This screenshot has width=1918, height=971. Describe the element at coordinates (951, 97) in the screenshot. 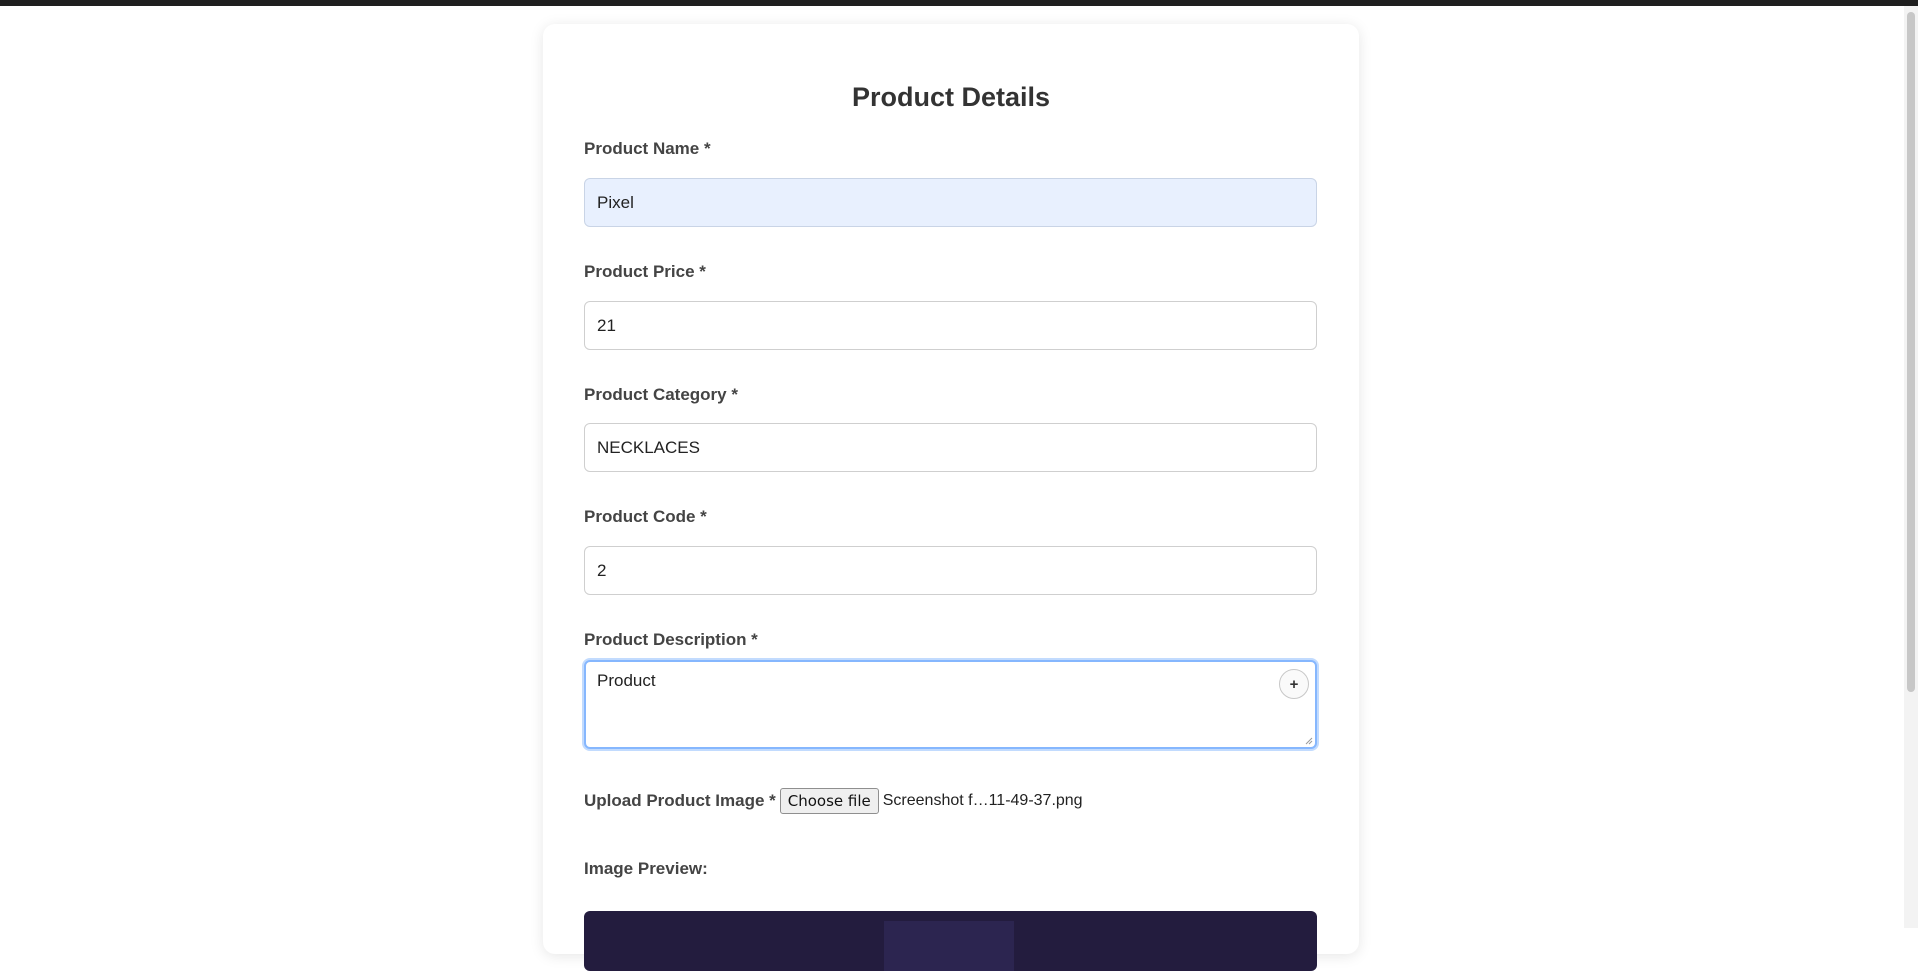

I see `page-title: Product Details` at that location.